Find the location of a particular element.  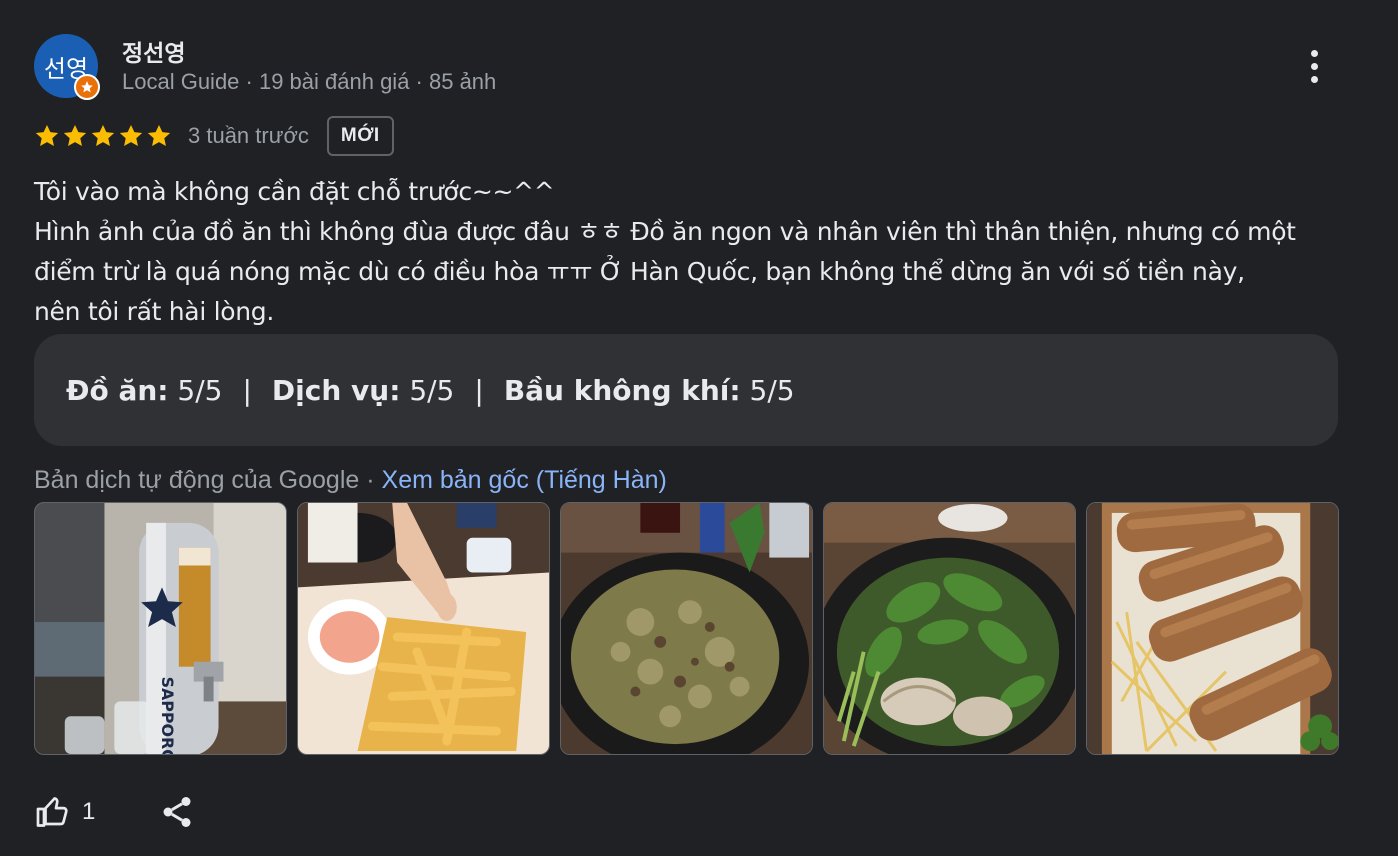

stir-fried-noodles-photo is located at coordinates (686, 628).